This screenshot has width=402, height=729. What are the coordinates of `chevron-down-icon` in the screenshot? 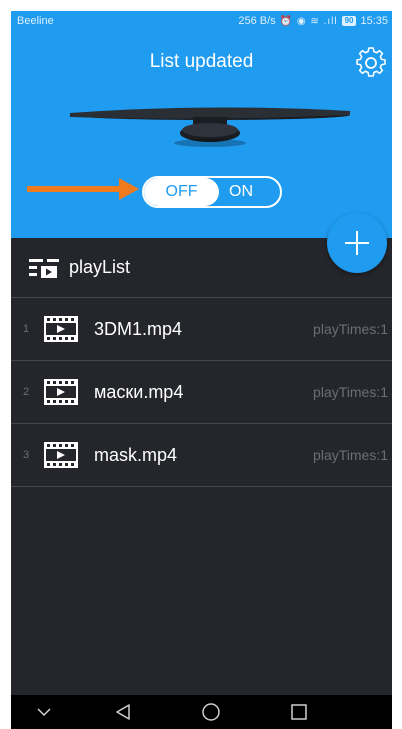 It's located at (44, 712).